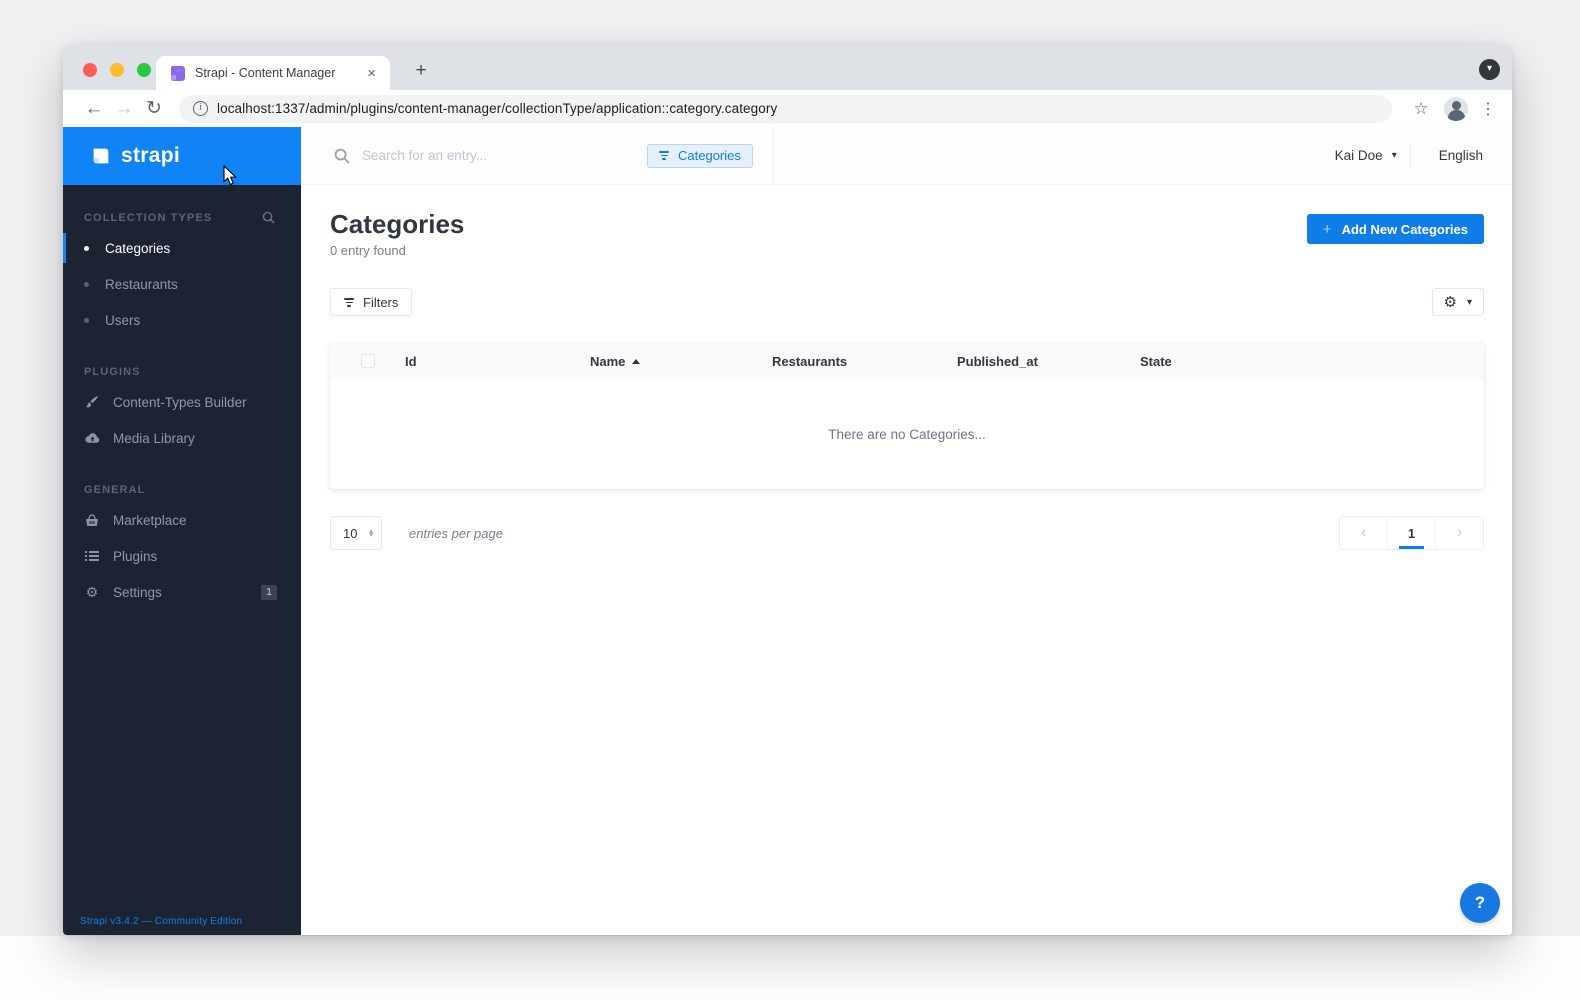 The image size is (1580, 1000). I want to click on user-menu: Kai Doe ▾, so click(1372, 155).